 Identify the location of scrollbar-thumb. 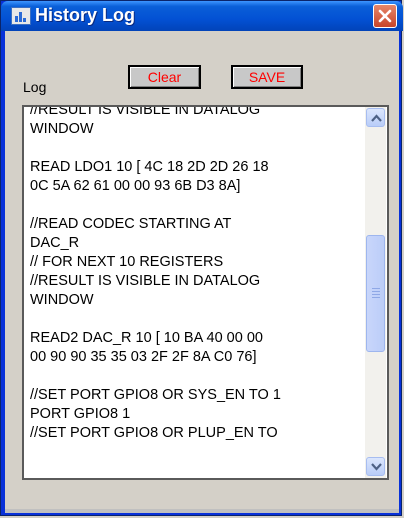
(375, 293).